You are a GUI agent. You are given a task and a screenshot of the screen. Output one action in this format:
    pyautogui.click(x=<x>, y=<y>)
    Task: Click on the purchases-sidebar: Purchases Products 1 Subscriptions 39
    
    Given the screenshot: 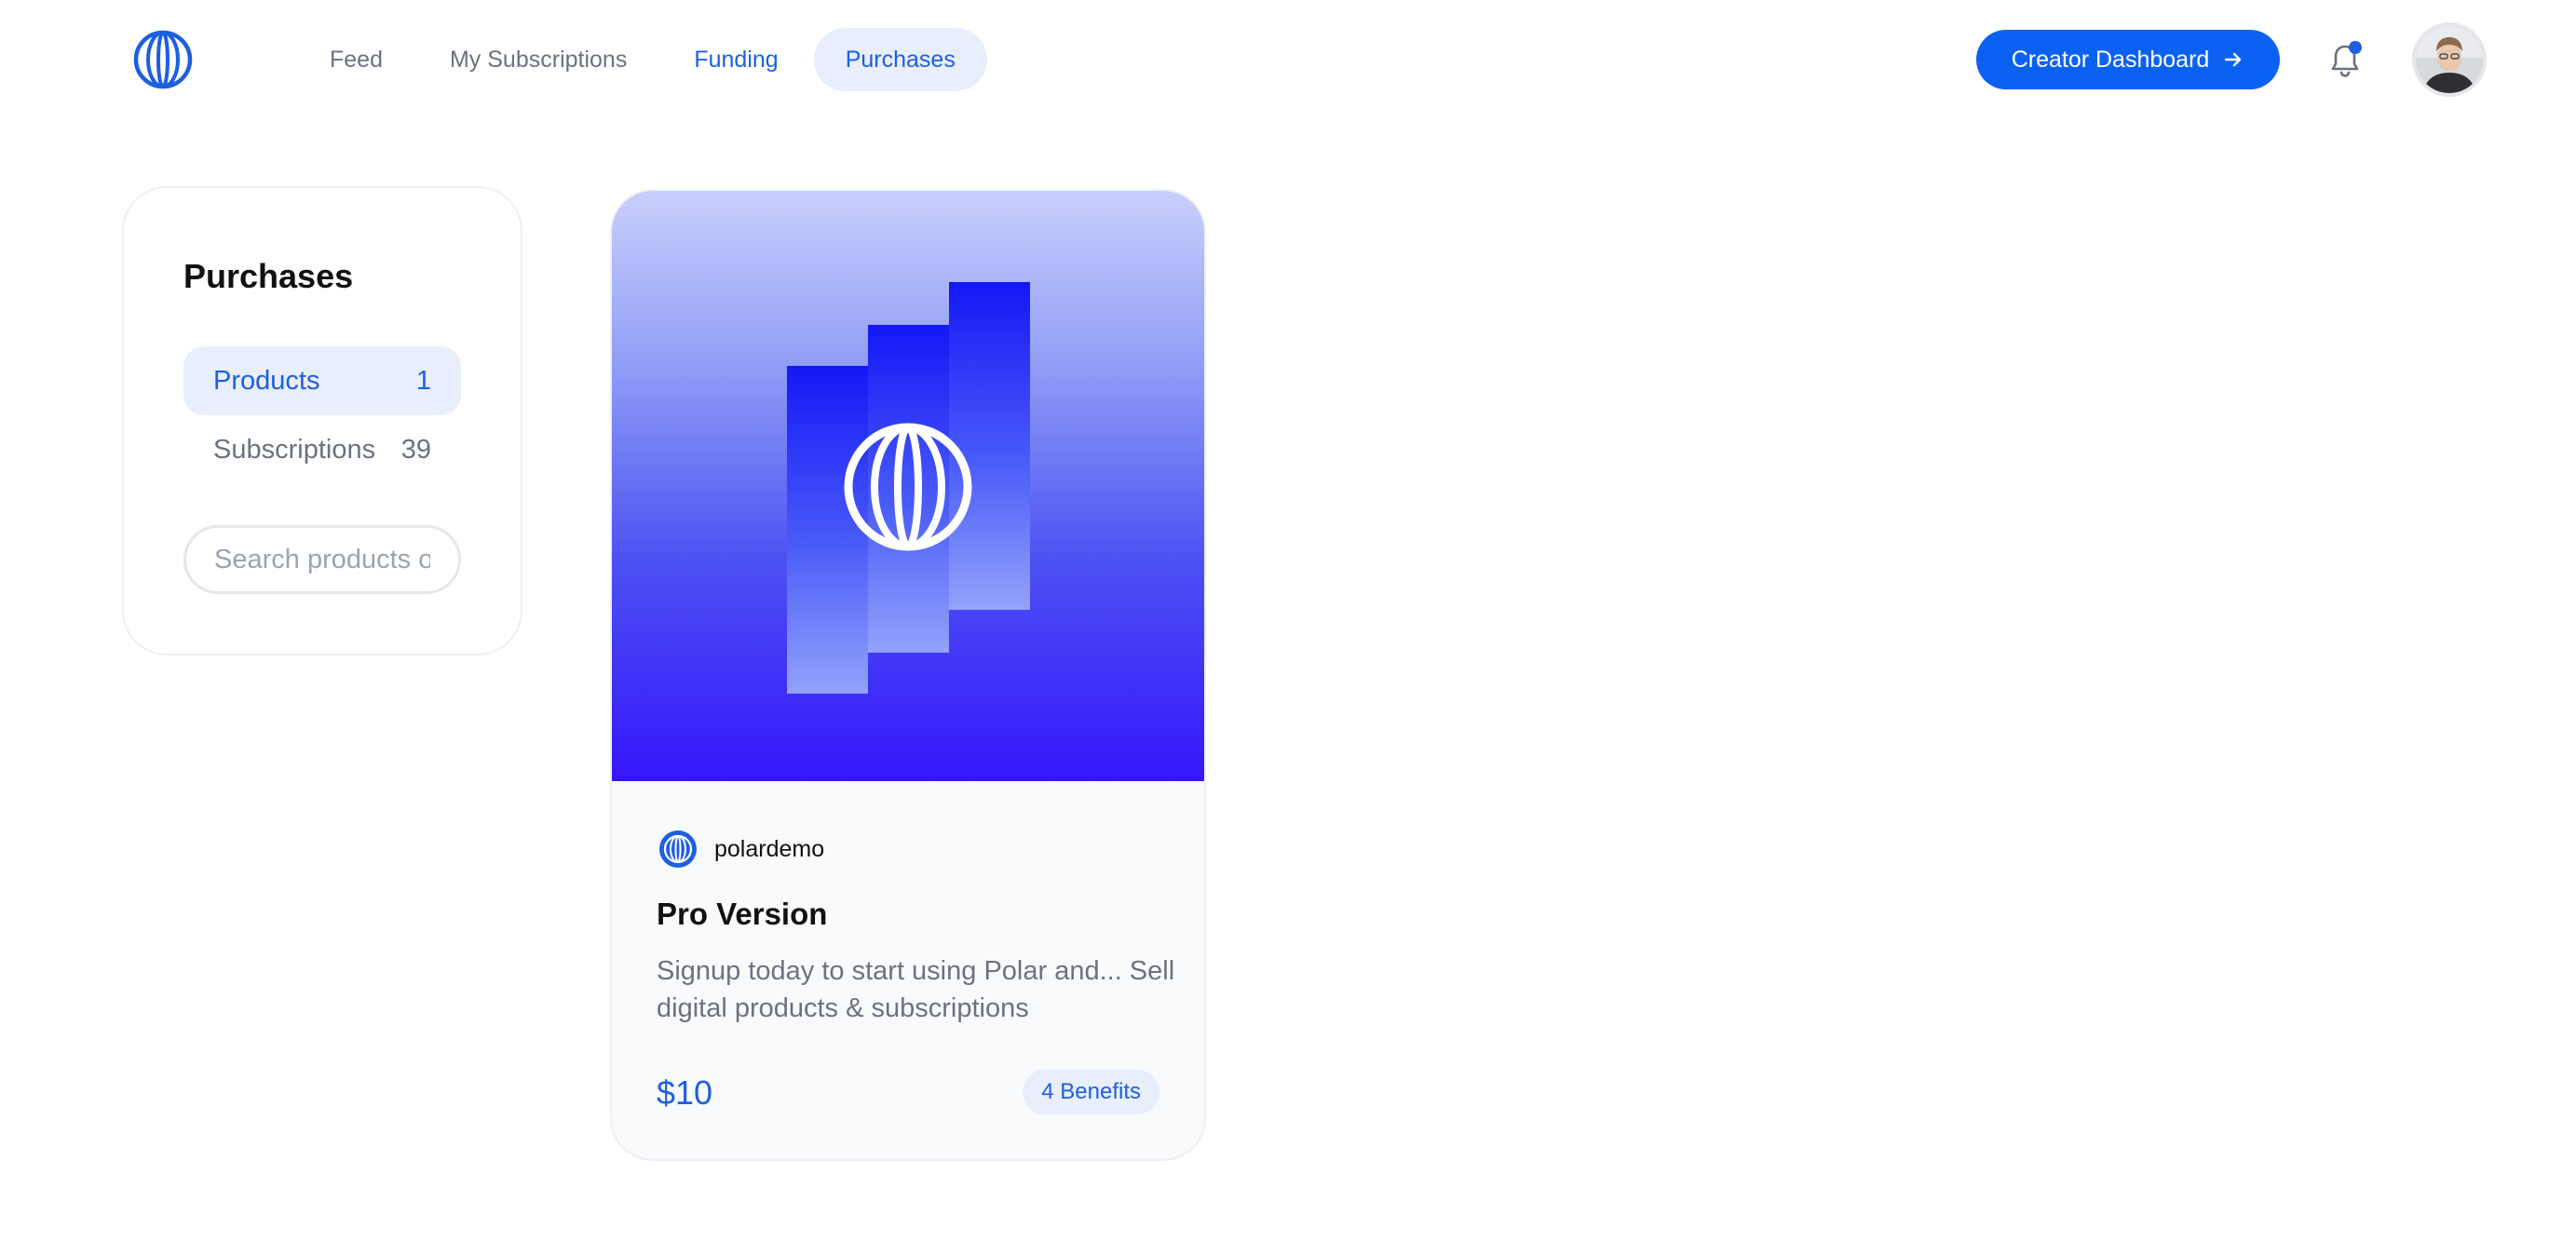 What is the action you would take?
    pyautogui.click(x=322, y=420)
    